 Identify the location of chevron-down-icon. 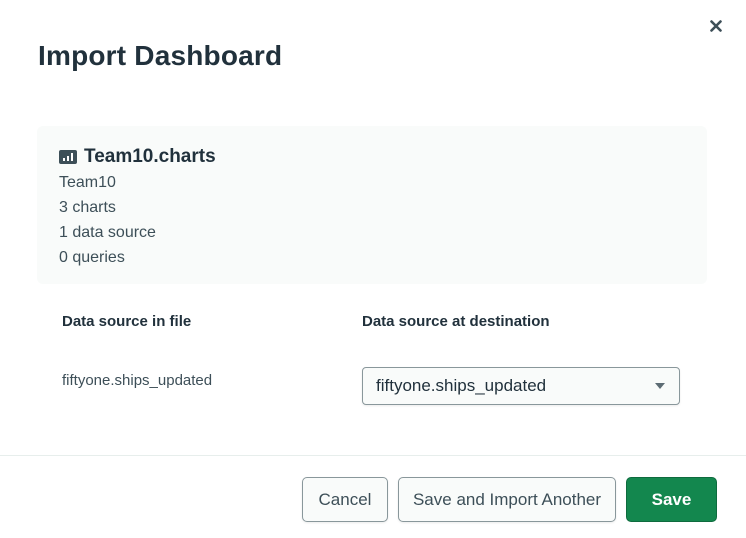
(660, 386).